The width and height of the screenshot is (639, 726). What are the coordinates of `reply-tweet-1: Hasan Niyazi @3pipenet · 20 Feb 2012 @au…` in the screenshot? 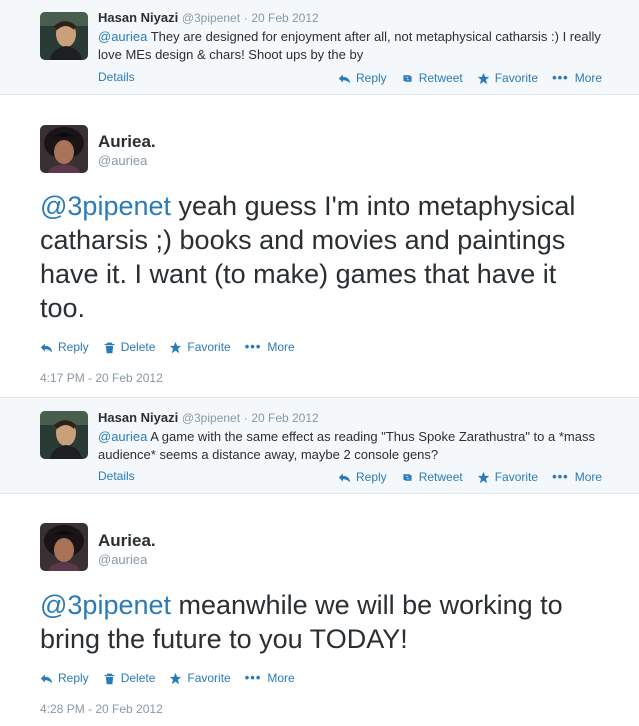 It's located at (319, 47).